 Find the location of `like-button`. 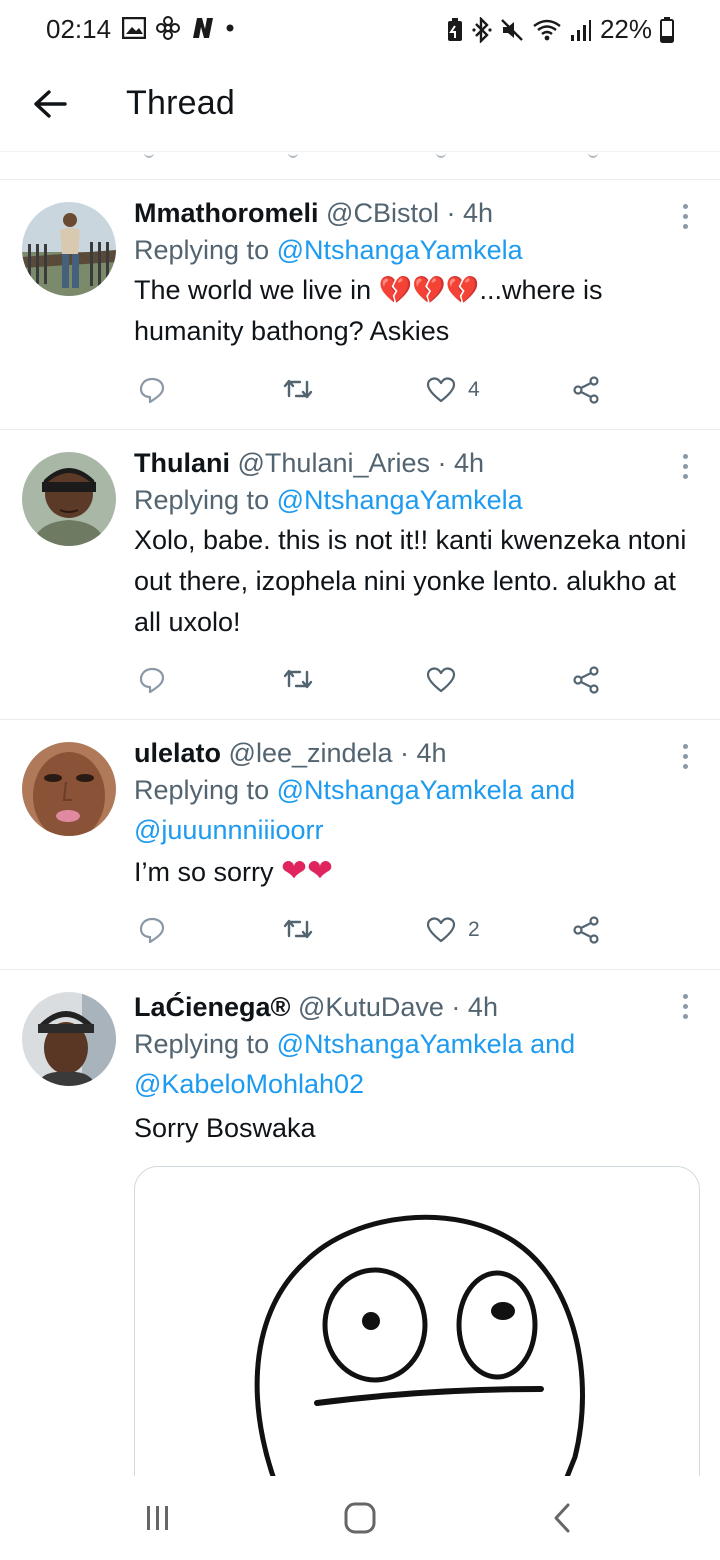

like-button is located at coordinates (441, 680).